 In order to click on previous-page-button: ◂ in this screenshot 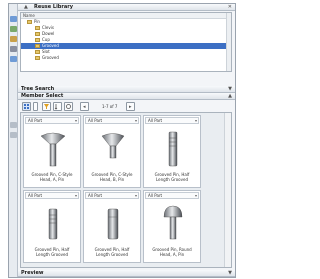, I will do `click(84, 106)`.